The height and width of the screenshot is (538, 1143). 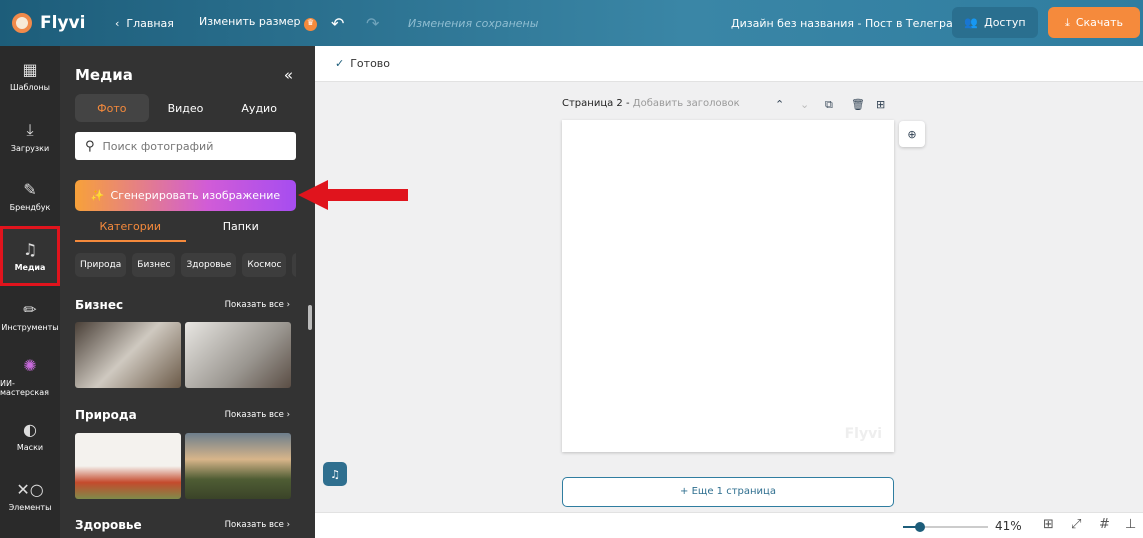 I want to click on subtabs: Категории Папки, so click(x=185, y=228).